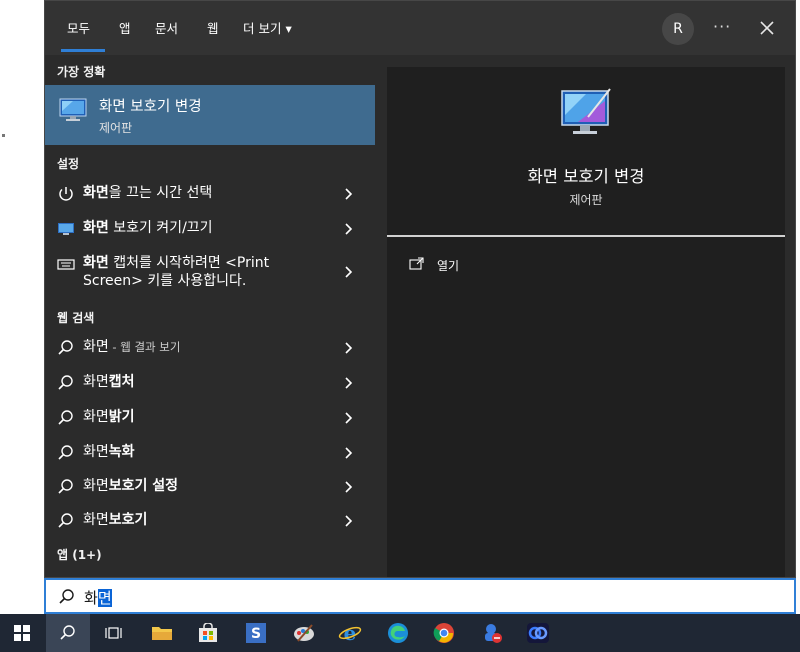 The width and height of the screenshot is (800, 652). What do you see at coordinates (166, 27) in the screenshot?
I see `tab-documents: 문서` at bounding box center [166, 27].